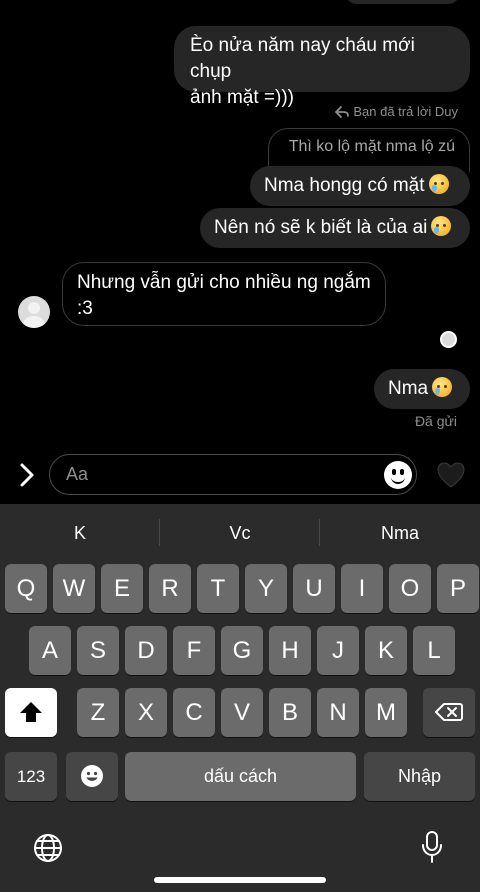  What do you see at coordinates (434, 650) in the screenshot?
I see `key-l: L` at bounding box center [434, 650].